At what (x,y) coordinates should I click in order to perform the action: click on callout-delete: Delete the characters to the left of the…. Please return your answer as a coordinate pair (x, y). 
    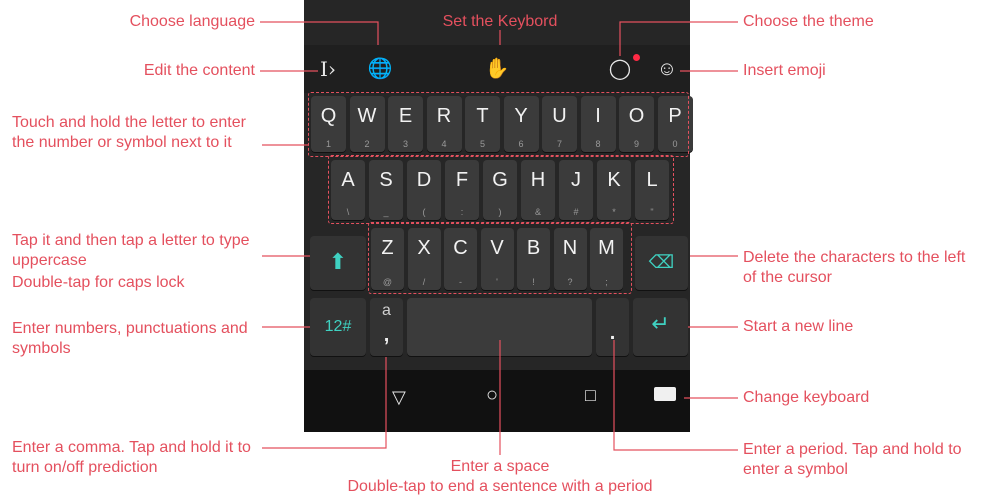
    Looking at the image, I should click on (854, 267).